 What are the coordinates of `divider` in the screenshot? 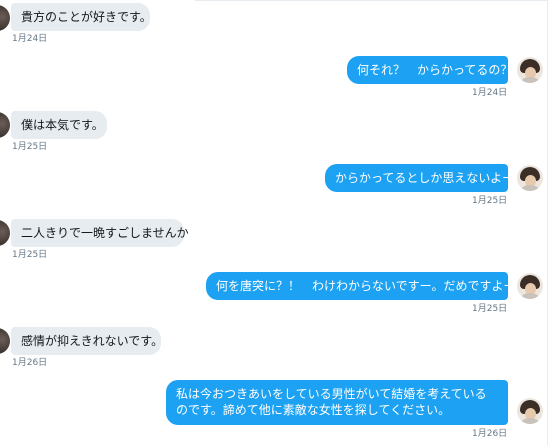 It's located at (371, 2).